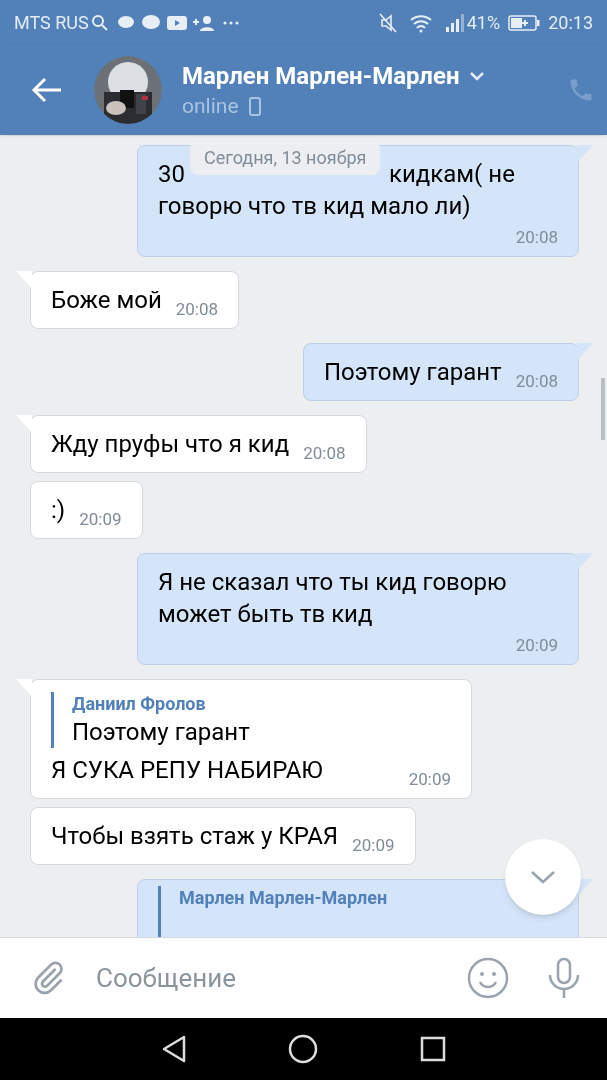  What do you see at coordinates (210, 106) in the screenshot?
I see `presence-status: online` at bounding box center [210, 106].